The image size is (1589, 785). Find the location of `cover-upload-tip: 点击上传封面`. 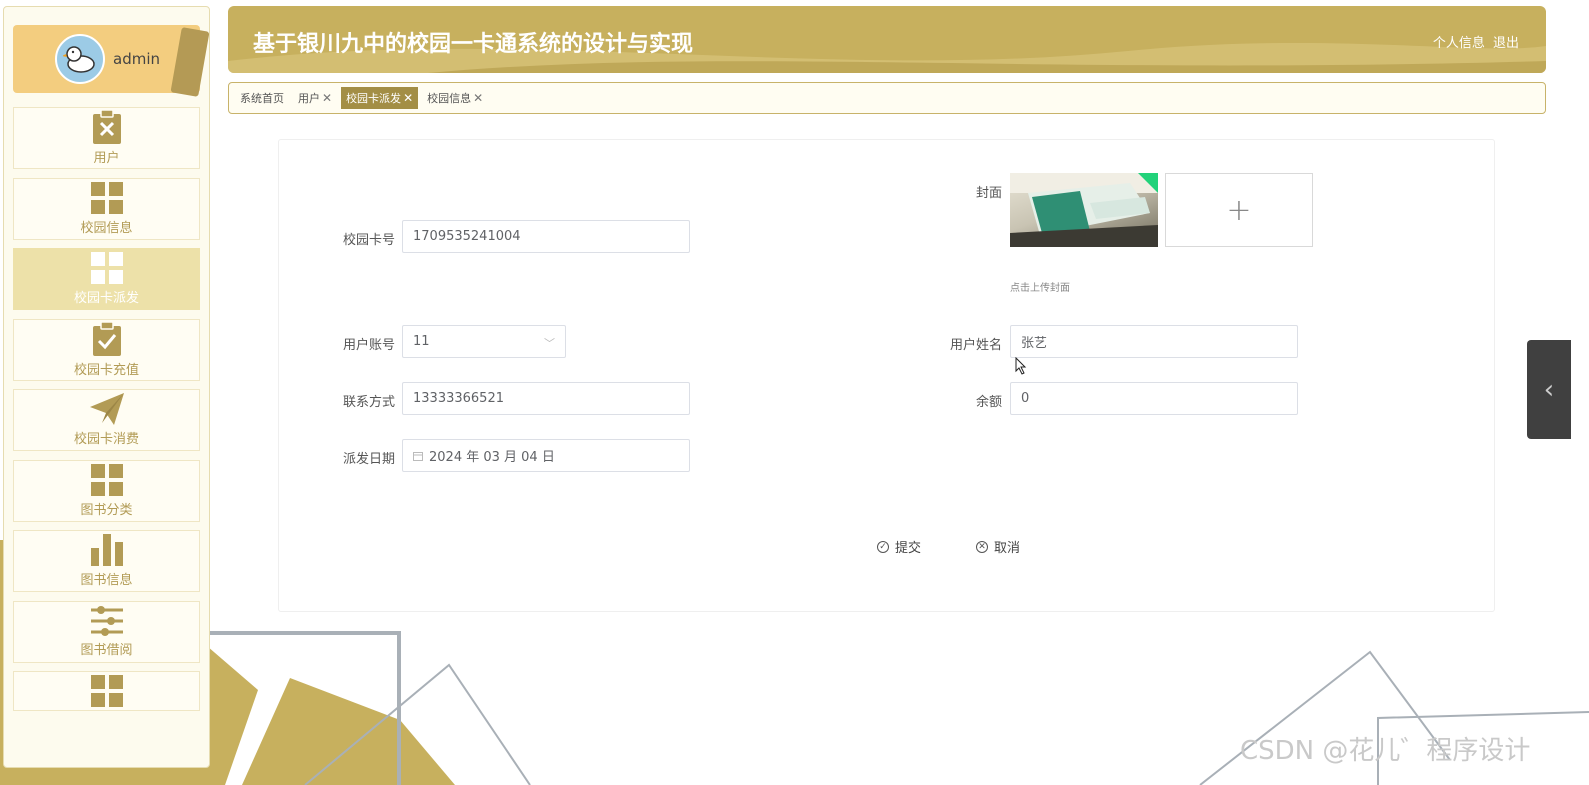

cover-upload-tip: 点击上传封面 is located at coordinates (1040, 288).